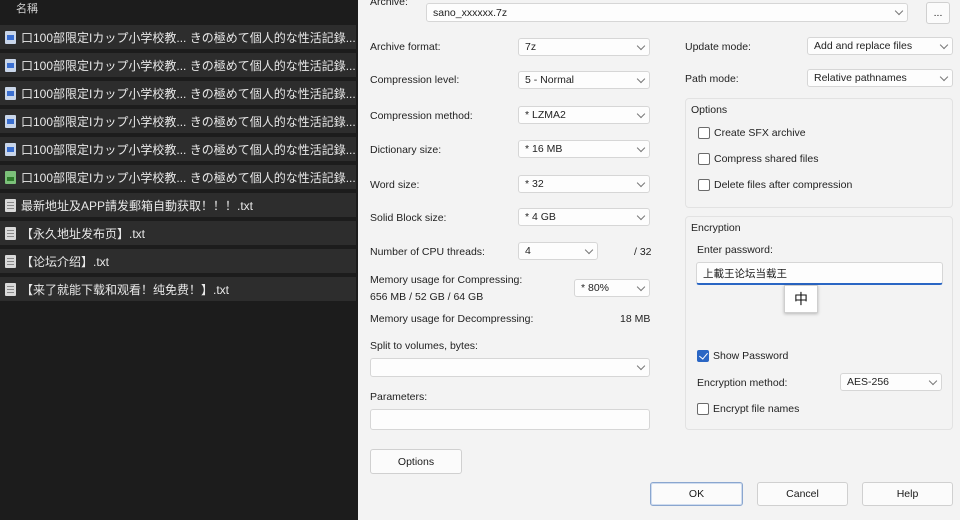 Image resolution: width=960 pixels, height=520 pixels. Describe the element at coordinates (125, 289) in the screenshot. I see `file-name: 【来了就能下载和观看！纯免费！】.txt` at that location.